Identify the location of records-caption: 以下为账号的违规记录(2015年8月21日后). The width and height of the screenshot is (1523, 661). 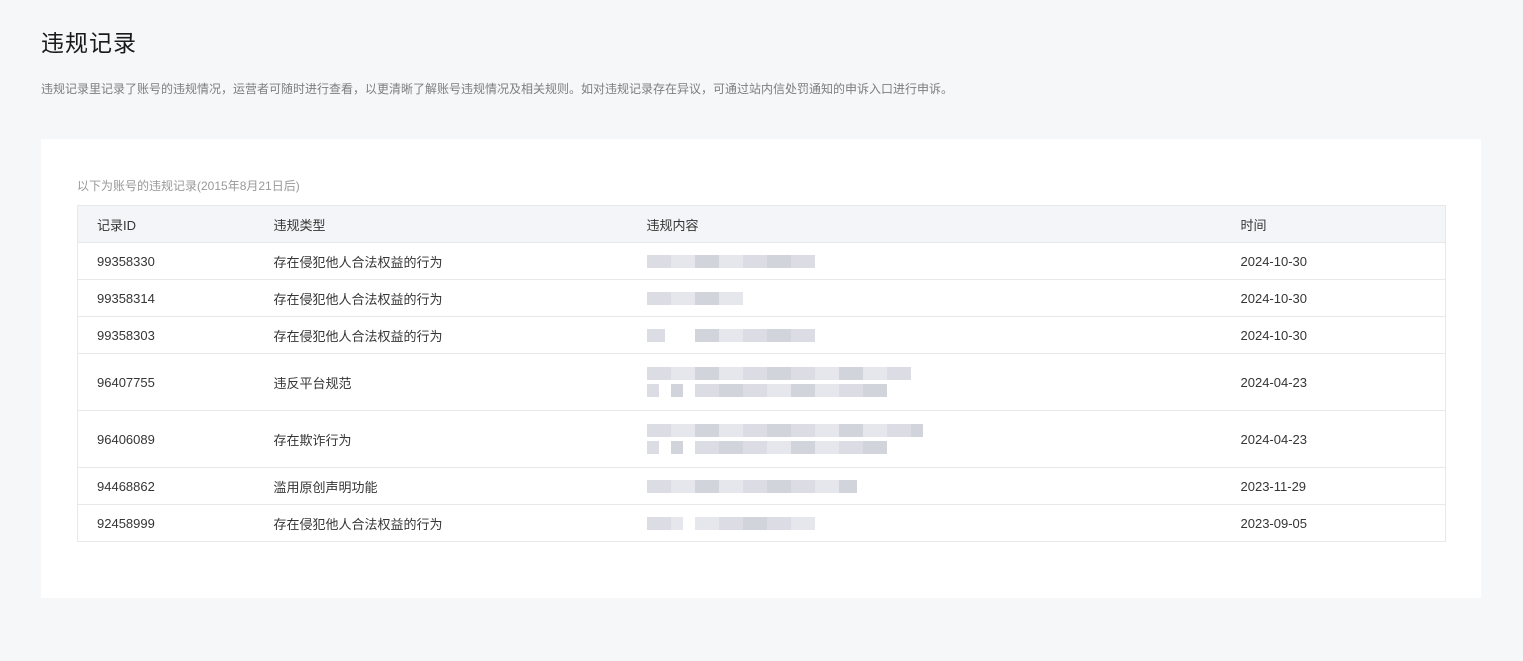
(188, 186).